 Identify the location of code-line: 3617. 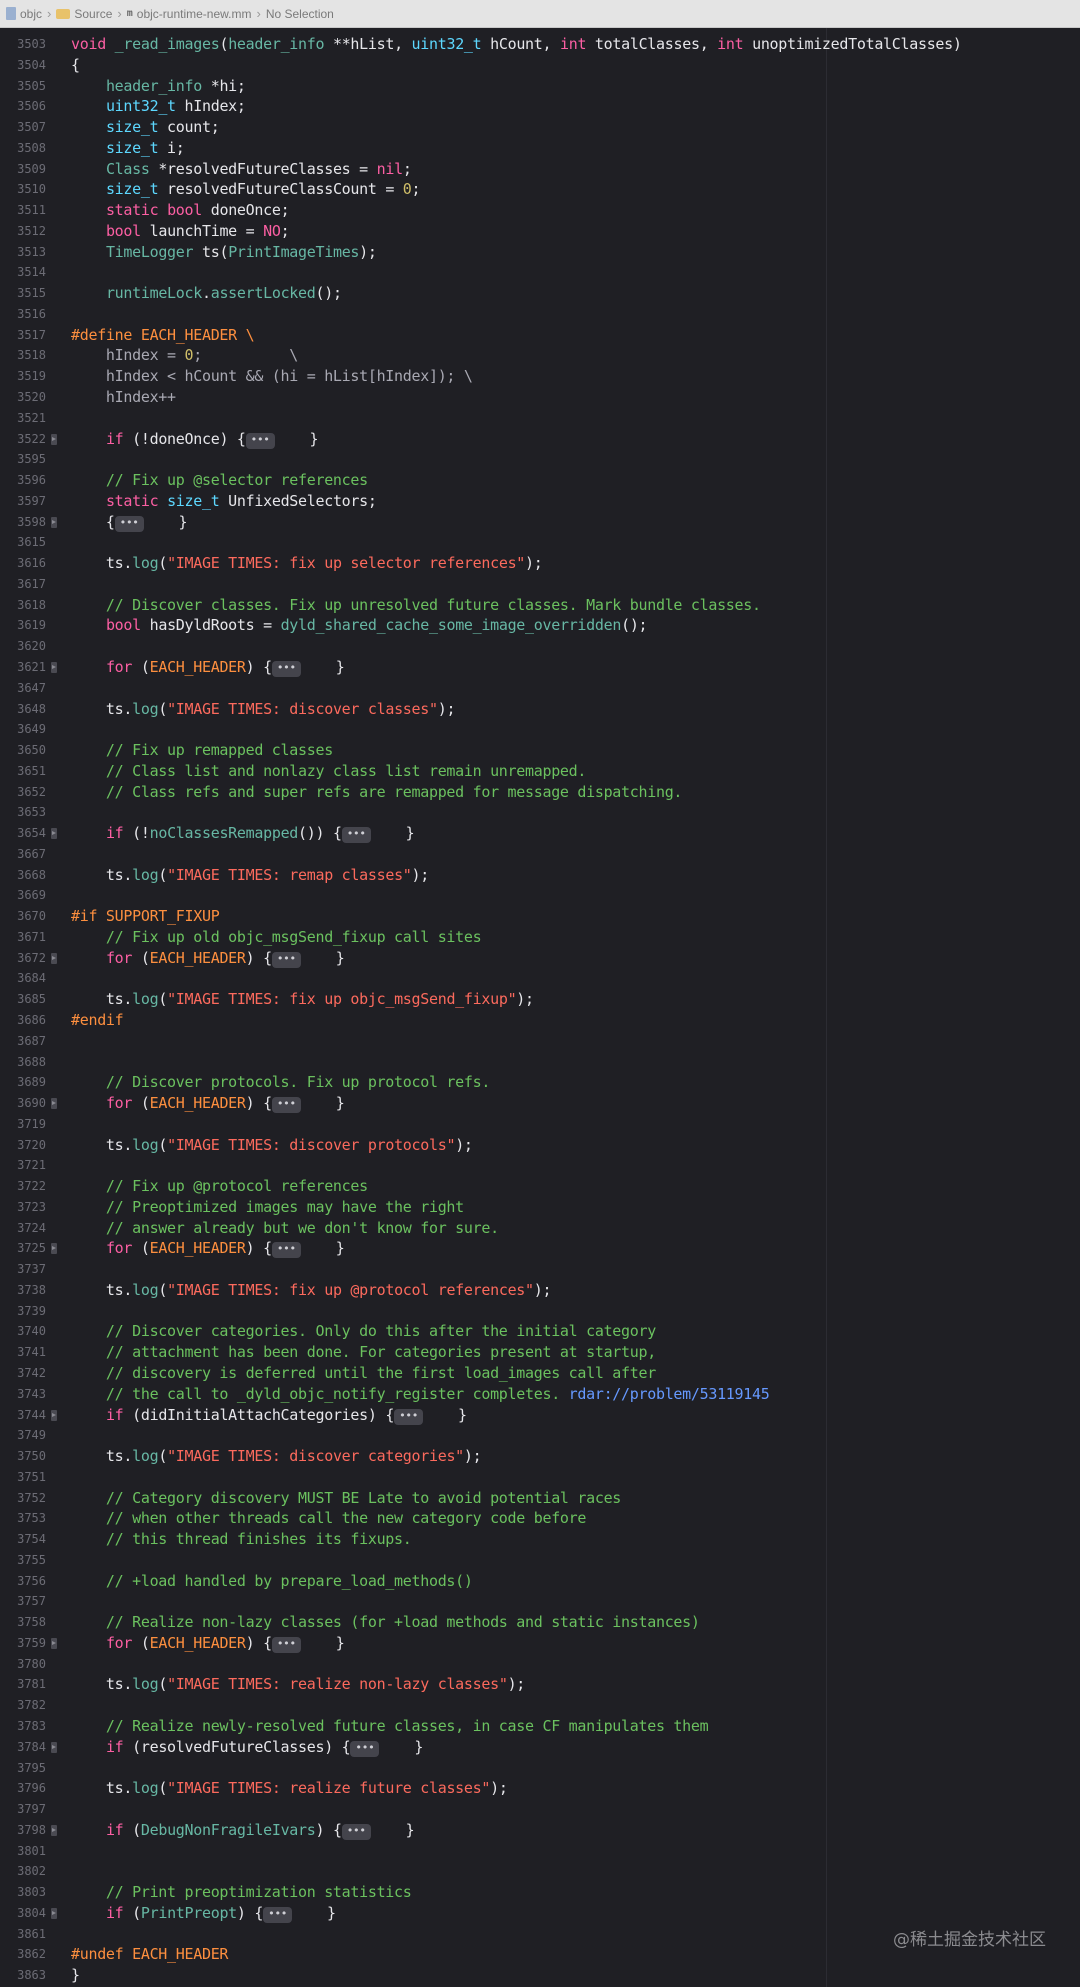
(540, 584).